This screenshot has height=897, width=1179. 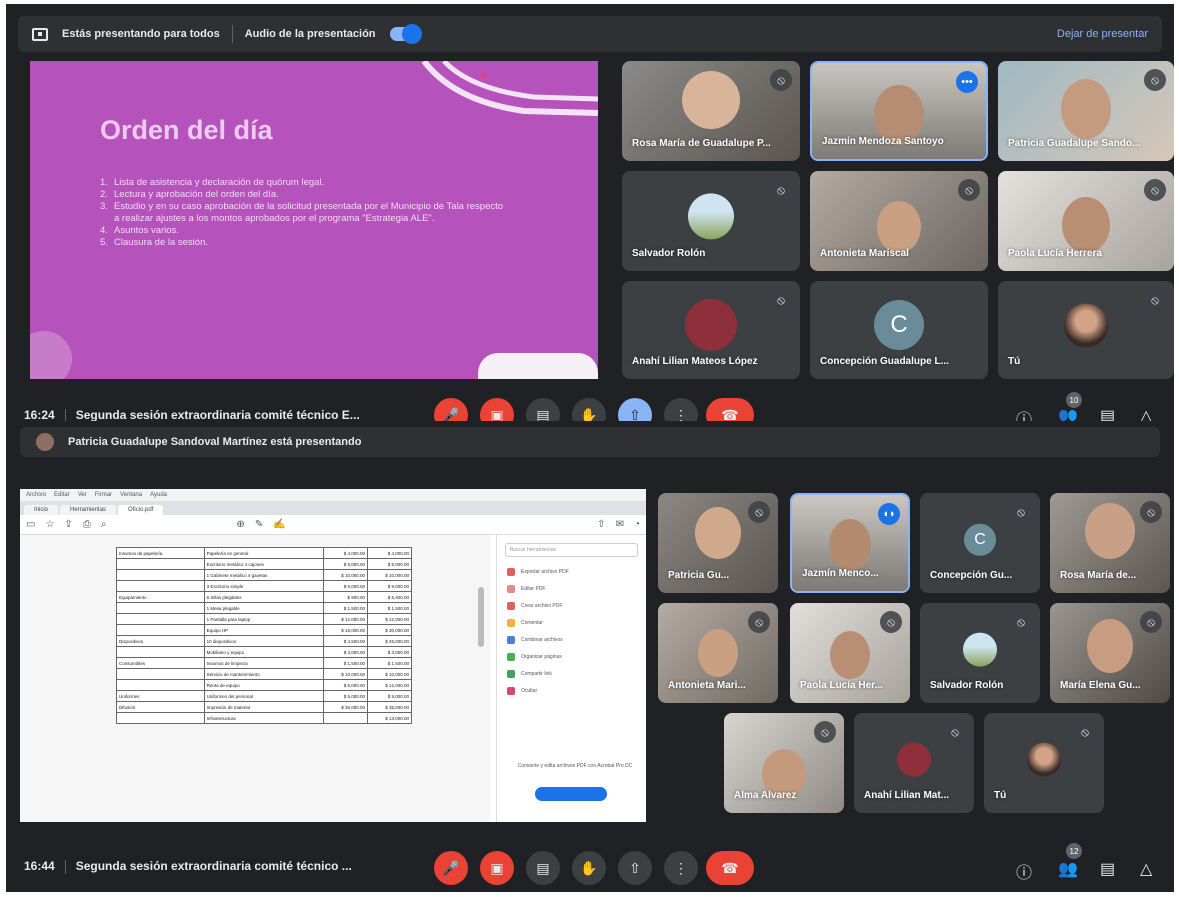 I want to click on sign-icon: ✍, so click(x=279, y=524).